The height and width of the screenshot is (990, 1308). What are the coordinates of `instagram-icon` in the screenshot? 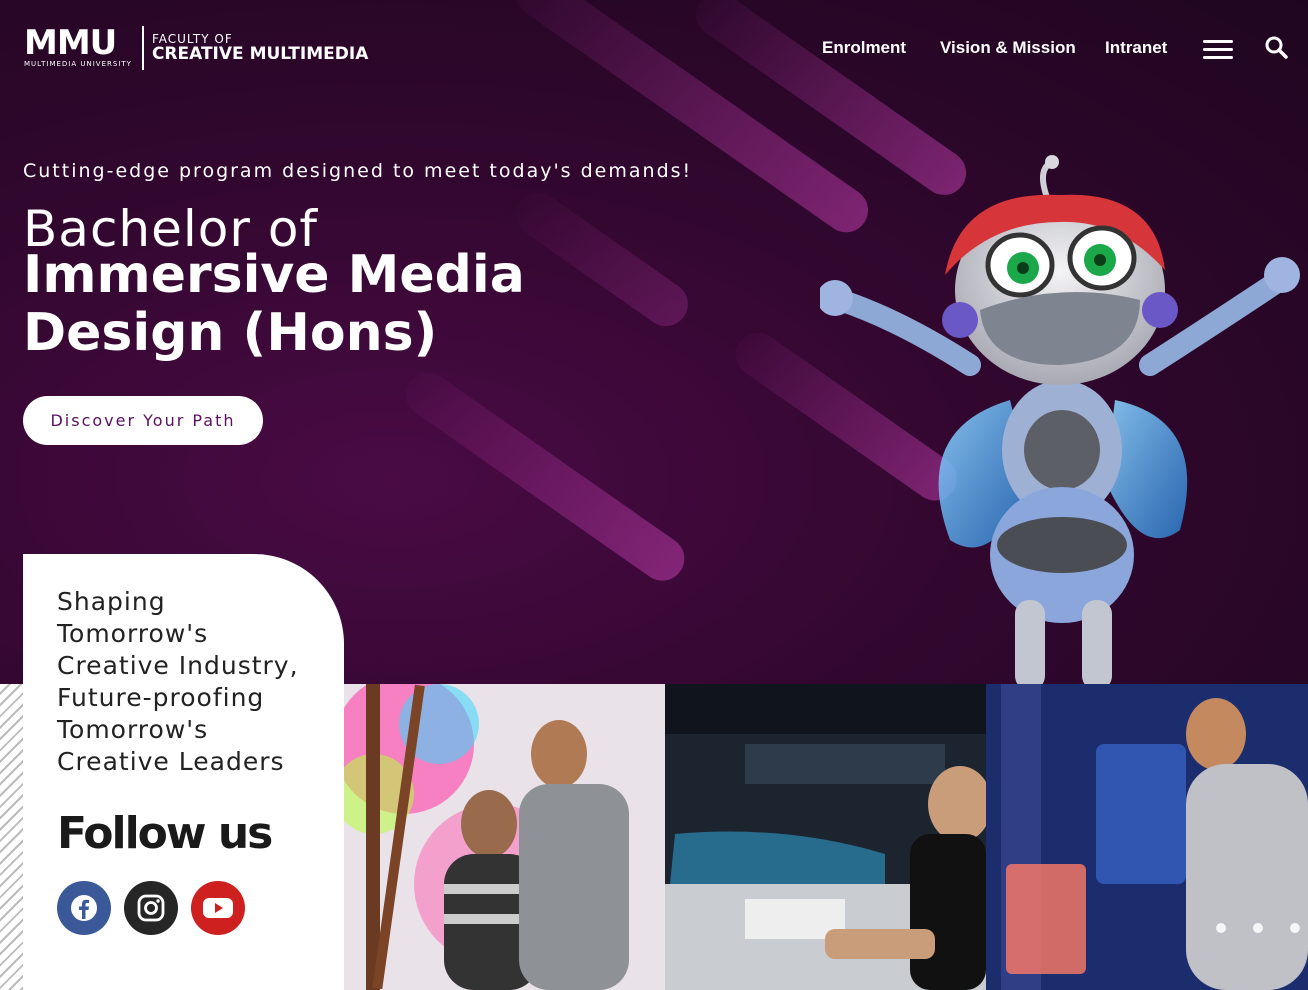 It's located at (151, 908).